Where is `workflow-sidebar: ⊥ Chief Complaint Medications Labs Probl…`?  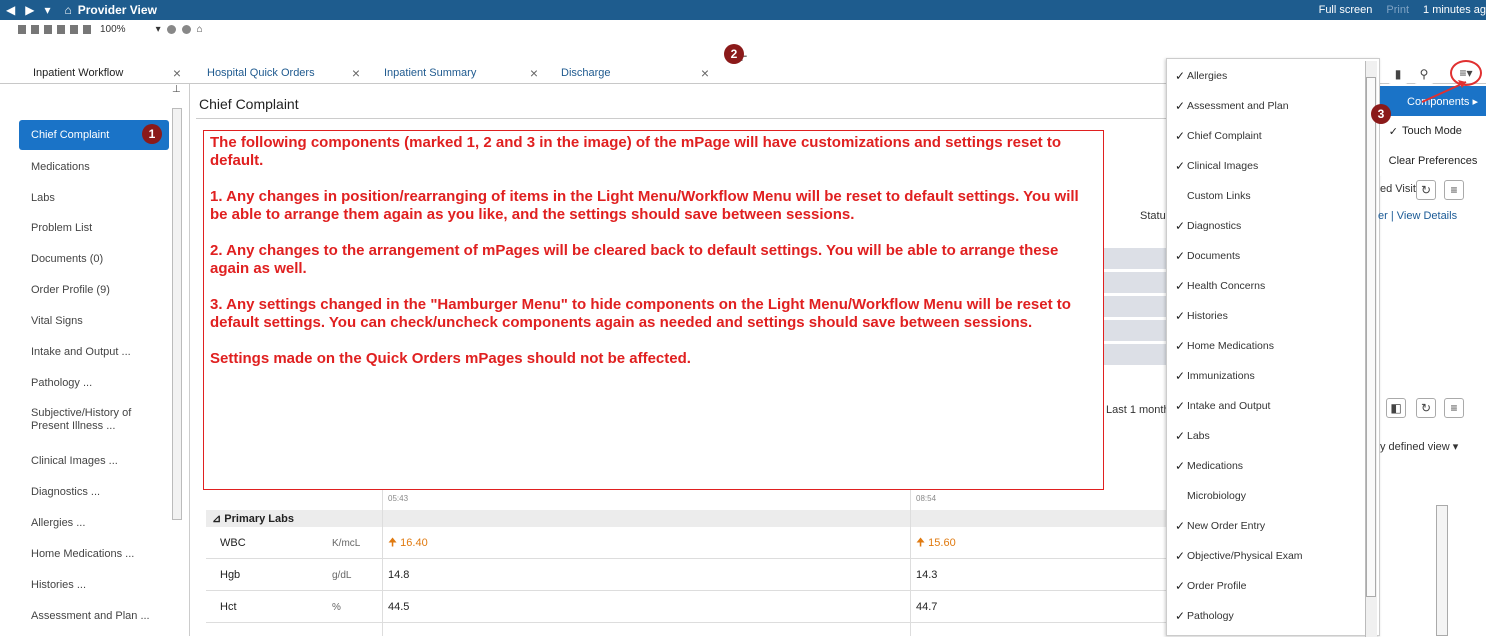 workflow-sidebar: ⊥ Chief Complaint Medications Labs Probl… is located at coordinates (95, 360).